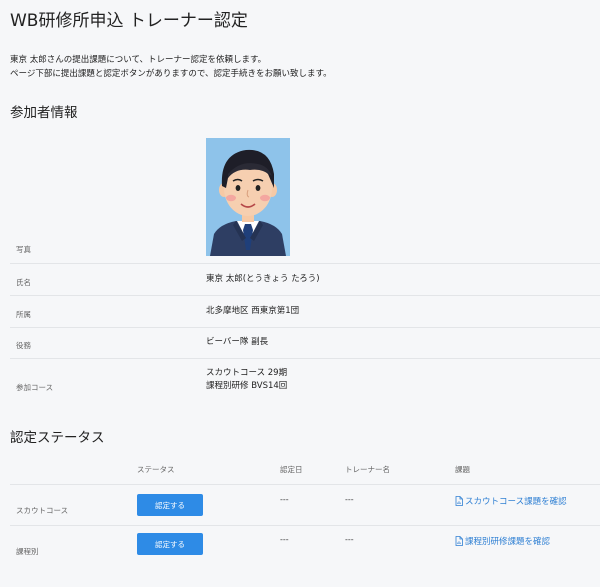 This screenshot has height=587, width=600. What do you see at coordinates (367, 469) in the screenshot?
I see `column-header-trainer: トレーナー名` at bounding box center [367, 469].